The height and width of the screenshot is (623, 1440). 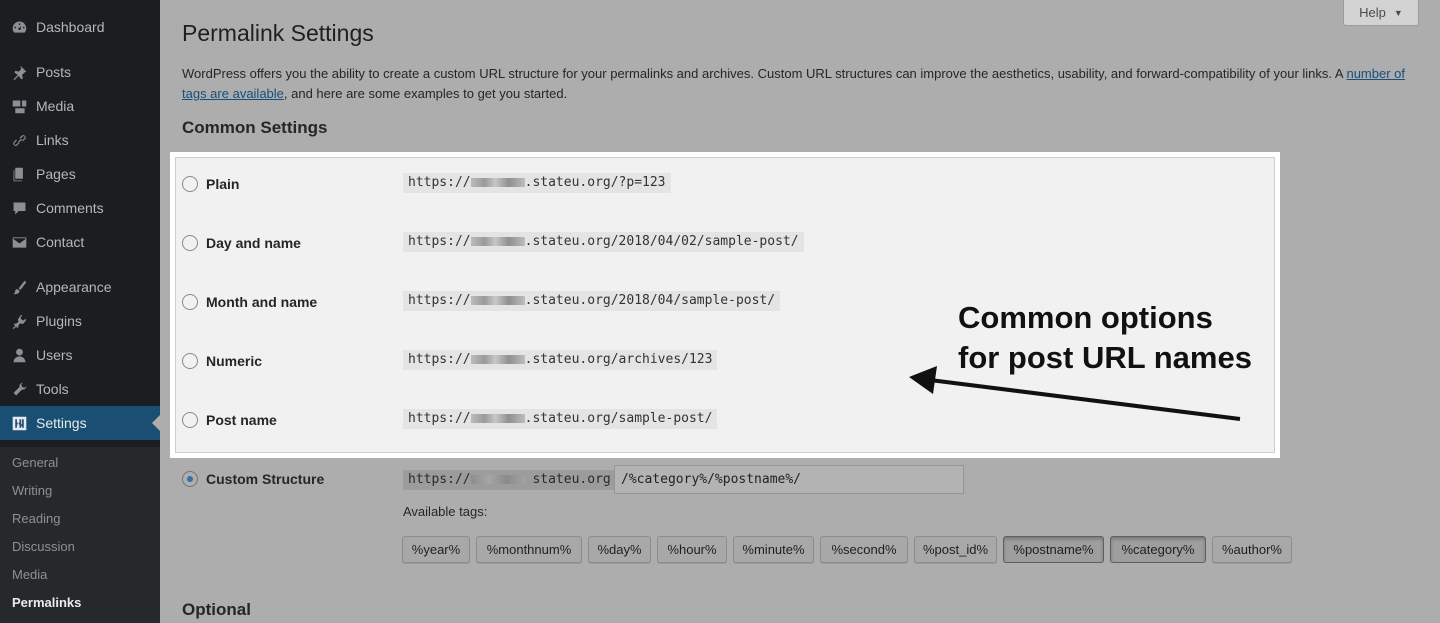 What do you see at coordinates (216, 609) in the screenshot?
I see `optional-heading: Optional` at bounding box center [216, 609].